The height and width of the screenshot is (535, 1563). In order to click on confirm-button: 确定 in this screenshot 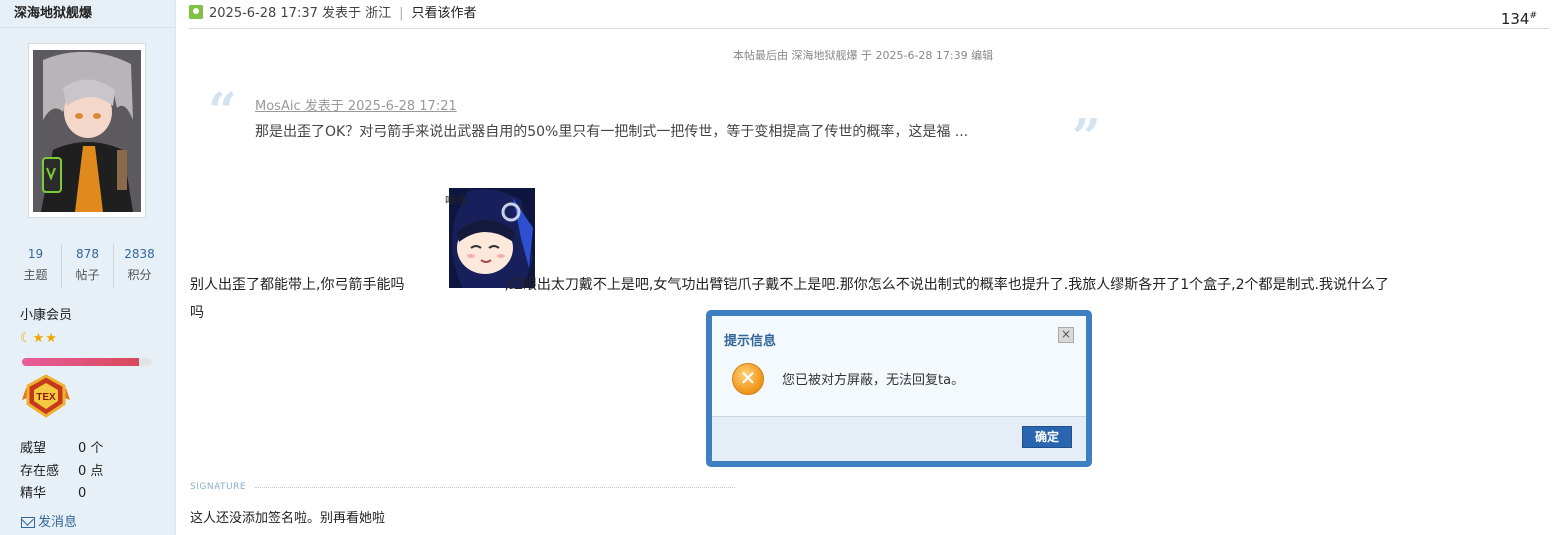, I will do `click(1047, 437)`.